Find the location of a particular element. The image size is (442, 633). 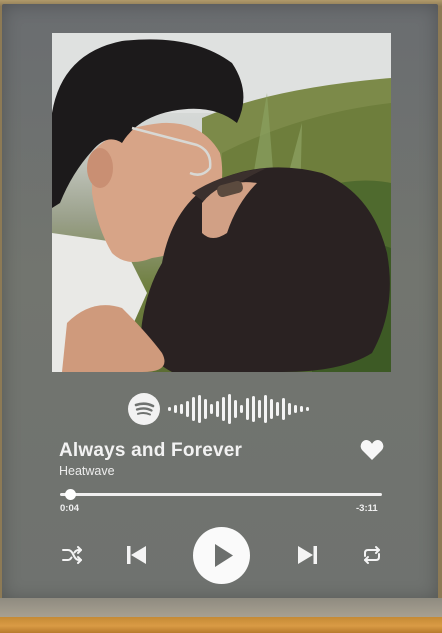

spotify-code is located at coordinates (221, 409).